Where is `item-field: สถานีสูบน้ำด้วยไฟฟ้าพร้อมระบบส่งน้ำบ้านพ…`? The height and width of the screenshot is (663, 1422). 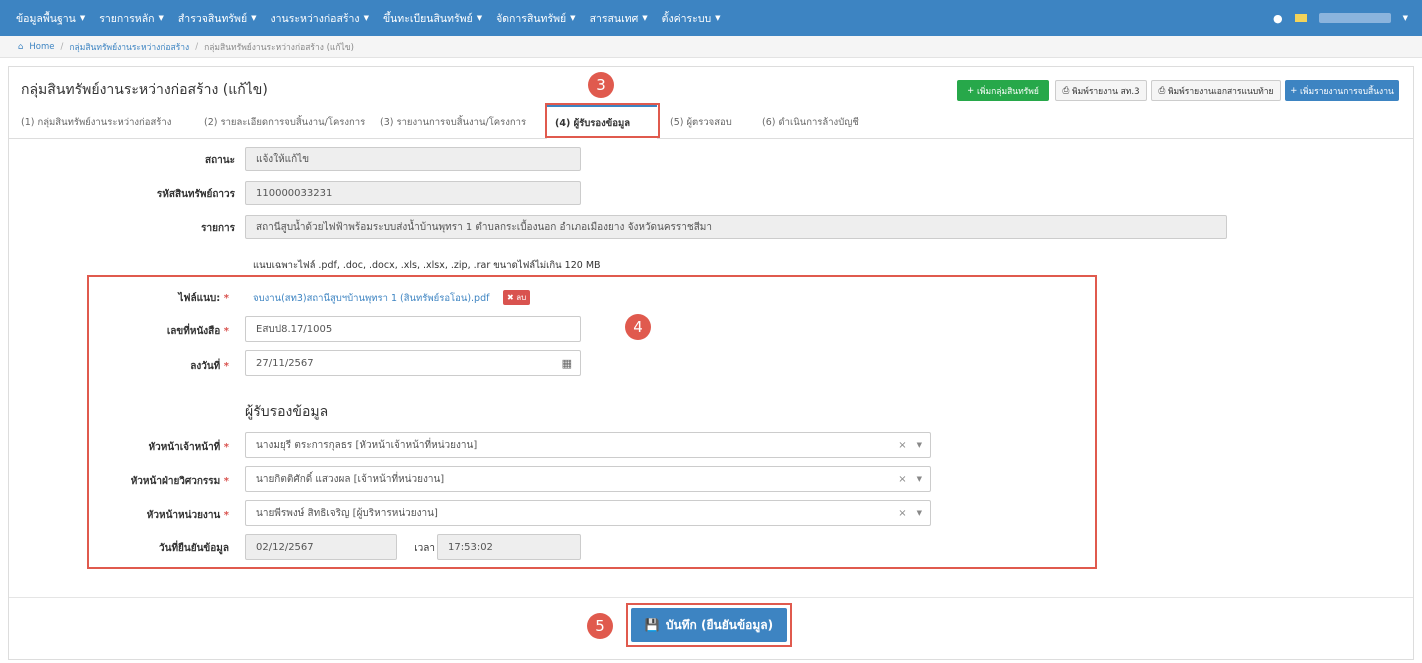 item-field: สถานีสูบน้ำด้วยไฟฟ้าพร้อมระบบส่งน้ำบ้านพ… is located at coordinates (736, 227).